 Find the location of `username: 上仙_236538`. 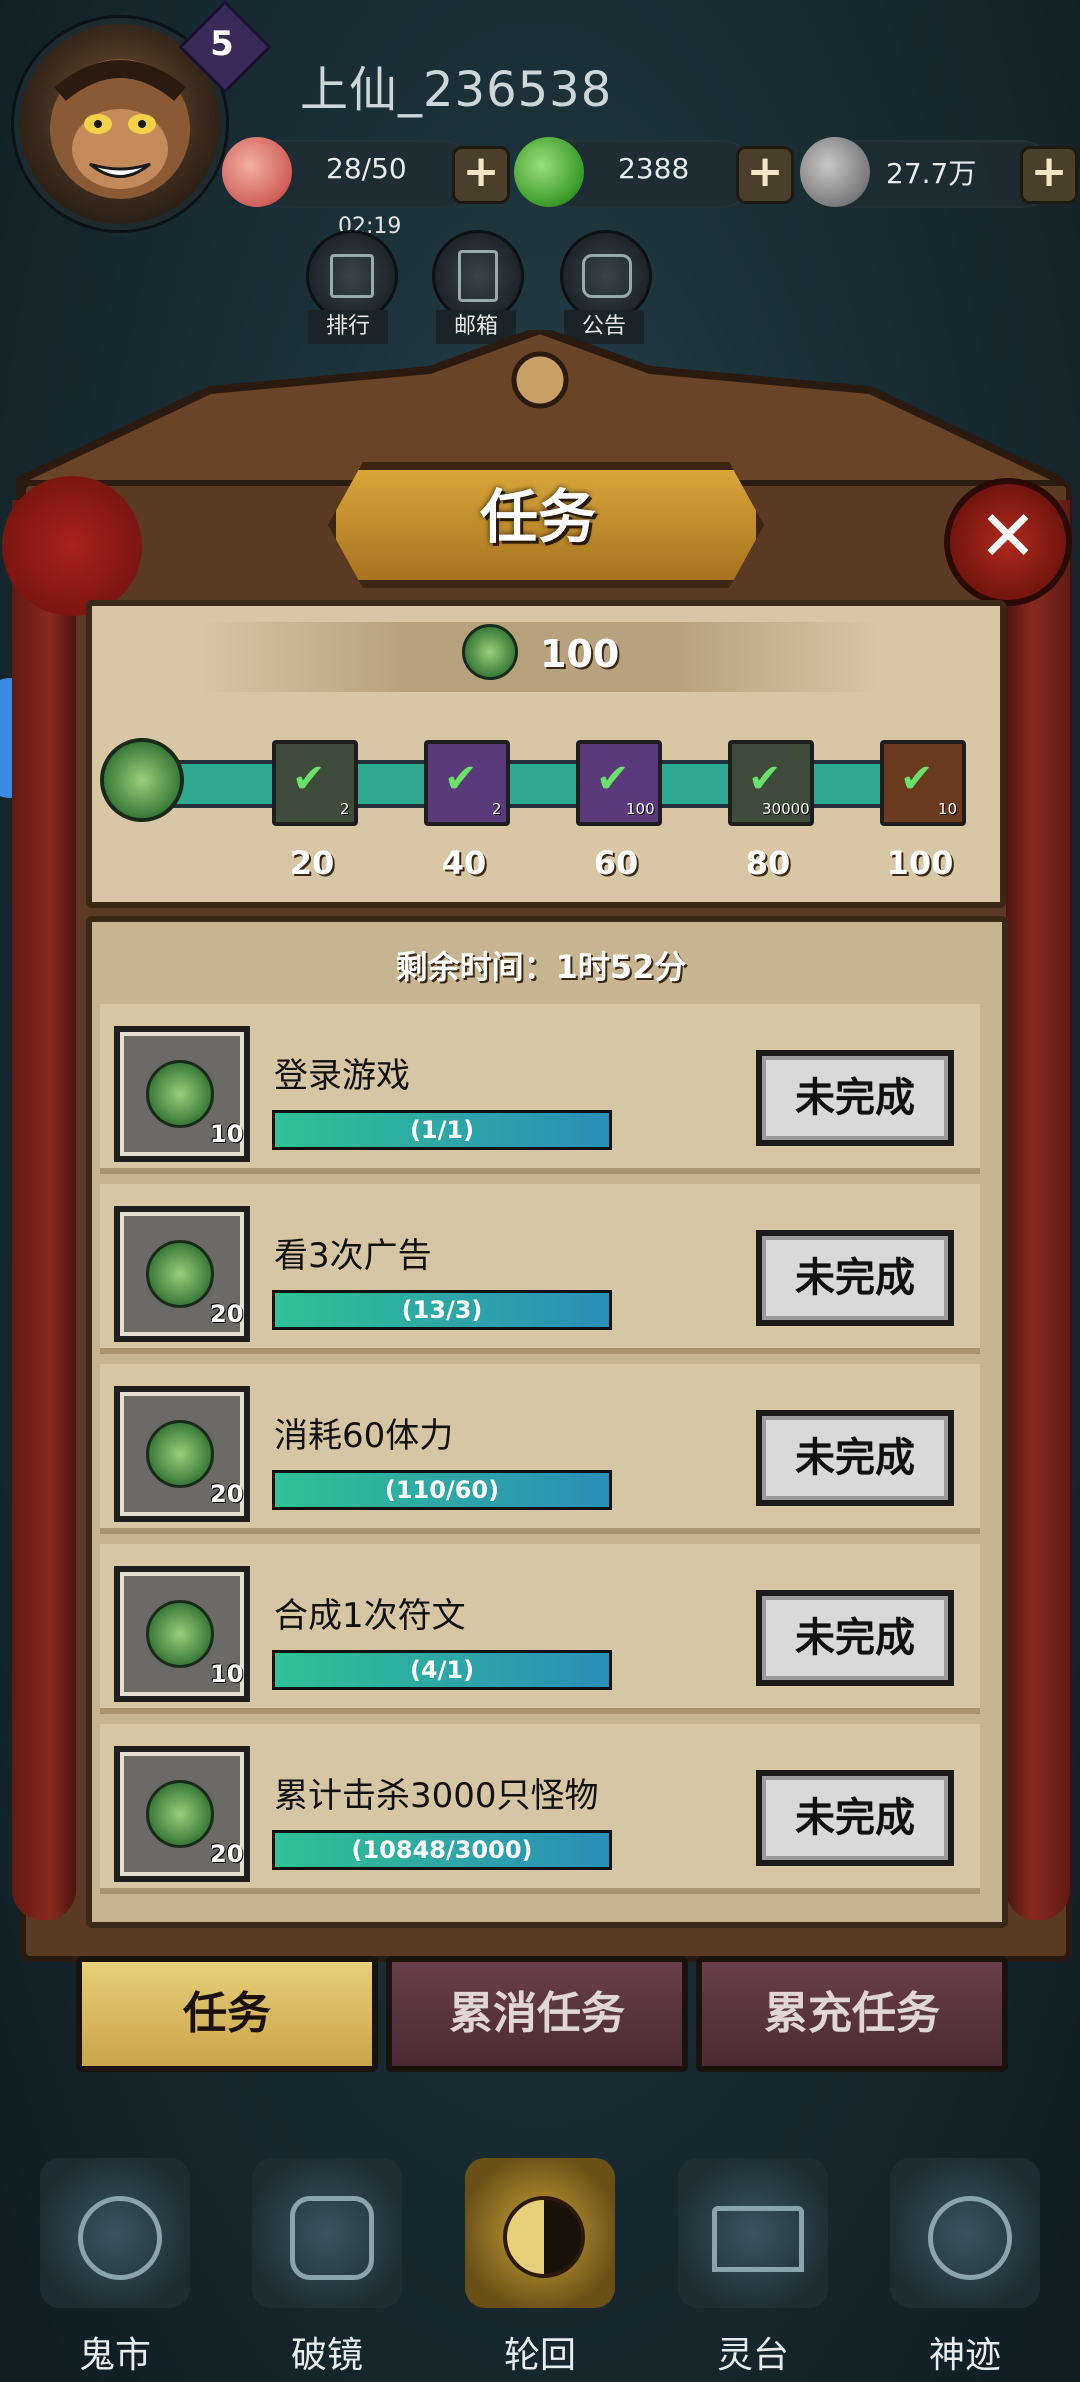

username: 上仙_236538 is located at coordinates (456, 90).